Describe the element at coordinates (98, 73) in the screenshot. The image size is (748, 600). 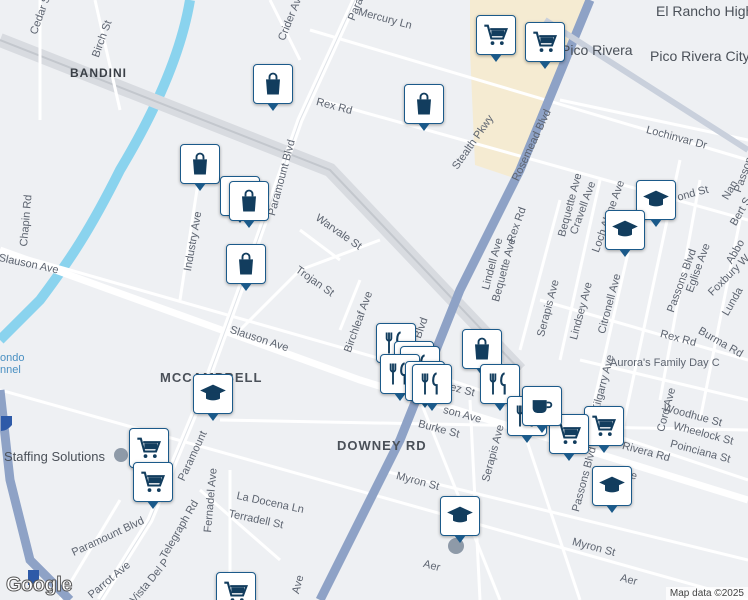
I see `label-bandini: BANDINI` at that location.